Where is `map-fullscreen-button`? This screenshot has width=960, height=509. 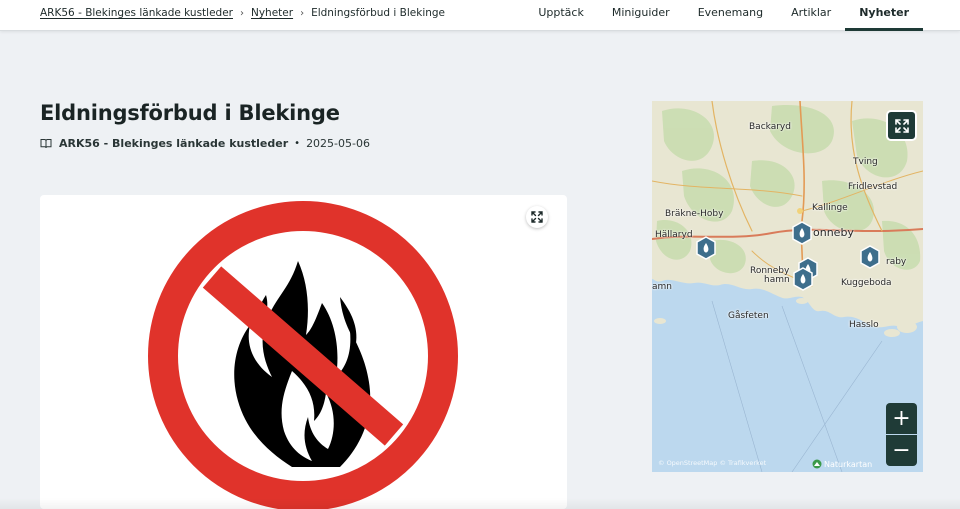
map-fullscreen-button is located at coordinates (901, 125).